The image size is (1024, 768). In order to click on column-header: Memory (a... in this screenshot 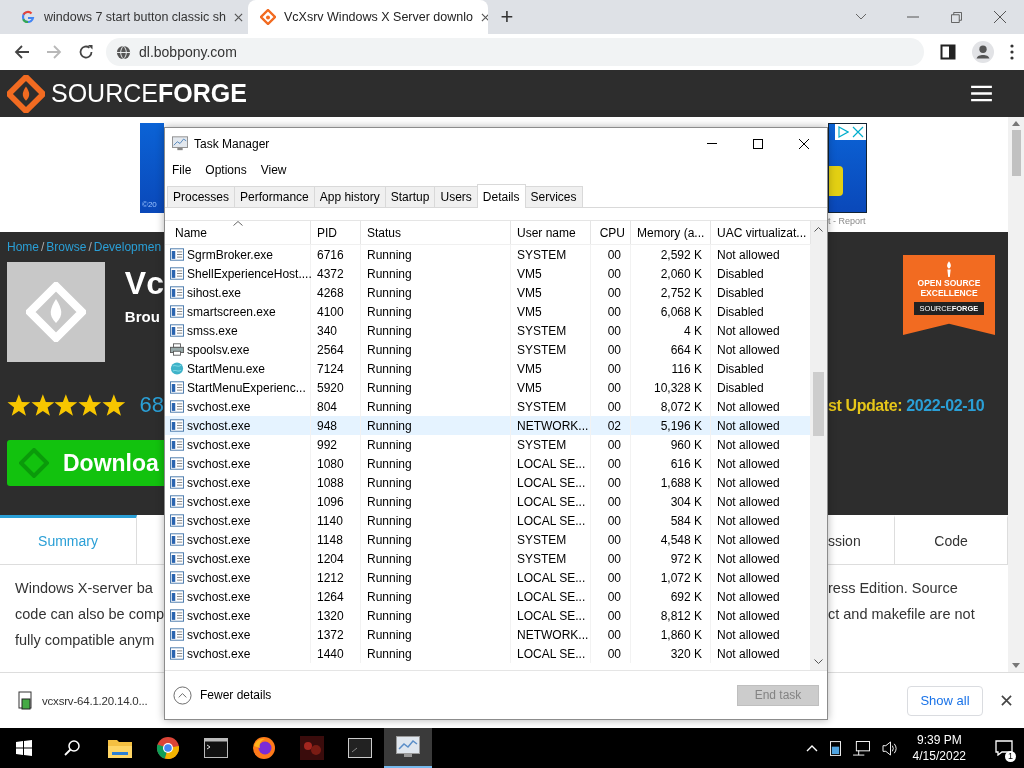, I will do `click(671, 232)`.